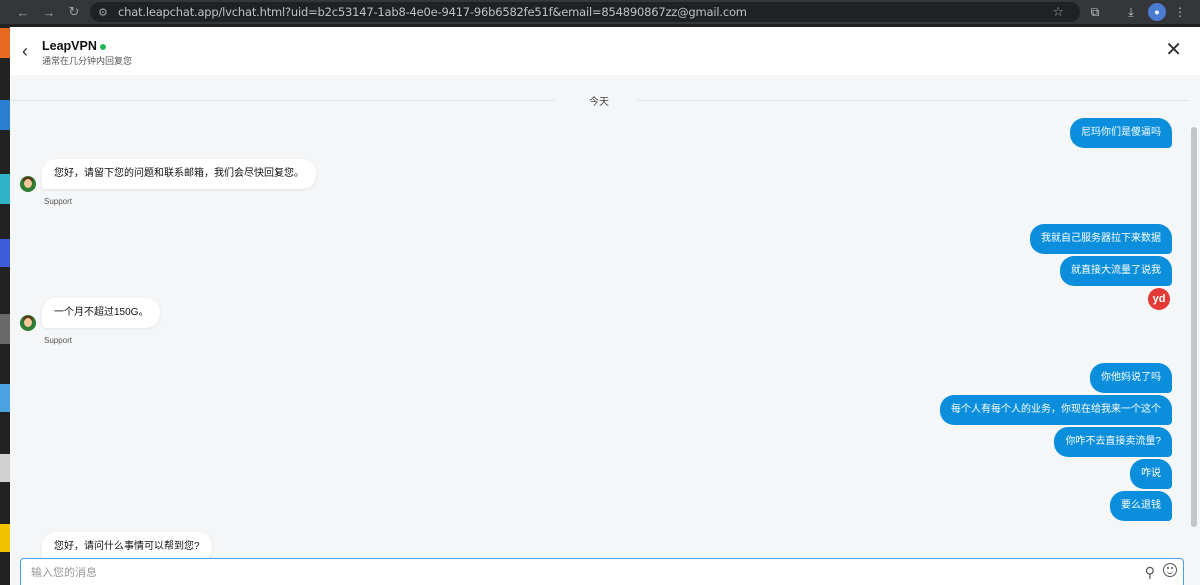 Image resolution: width=1200 pixels, height=585 pixels. I want to click on bookmark-star-icon: ☆, so click(1058, 12).